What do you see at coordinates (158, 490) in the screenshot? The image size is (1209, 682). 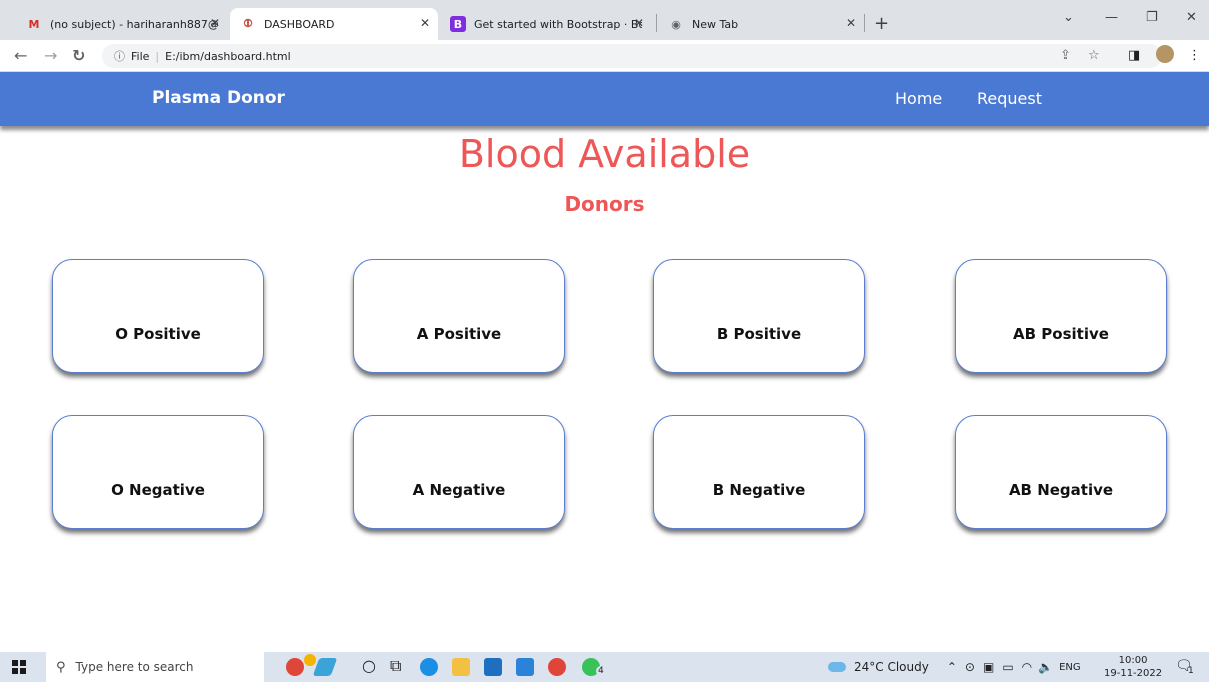 I see `card-label: O Negative` at bounding box center [158, 490].